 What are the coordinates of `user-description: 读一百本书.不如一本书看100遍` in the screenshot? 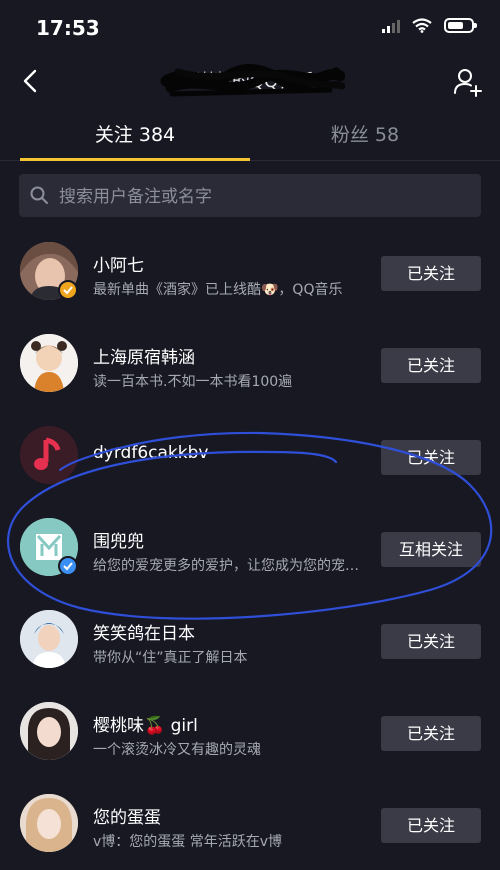 It's located at (193, 382).